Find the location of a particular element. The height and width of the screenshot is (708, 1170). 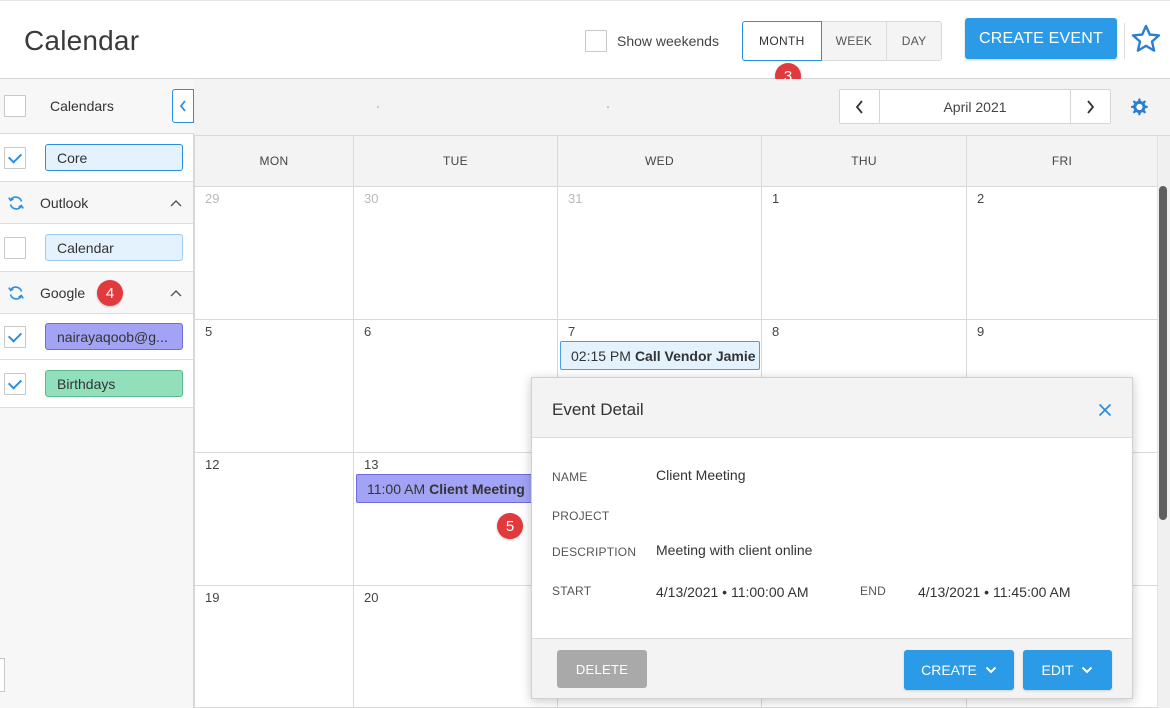

edit-button: EDIT is located at coordinates (1067, 670).